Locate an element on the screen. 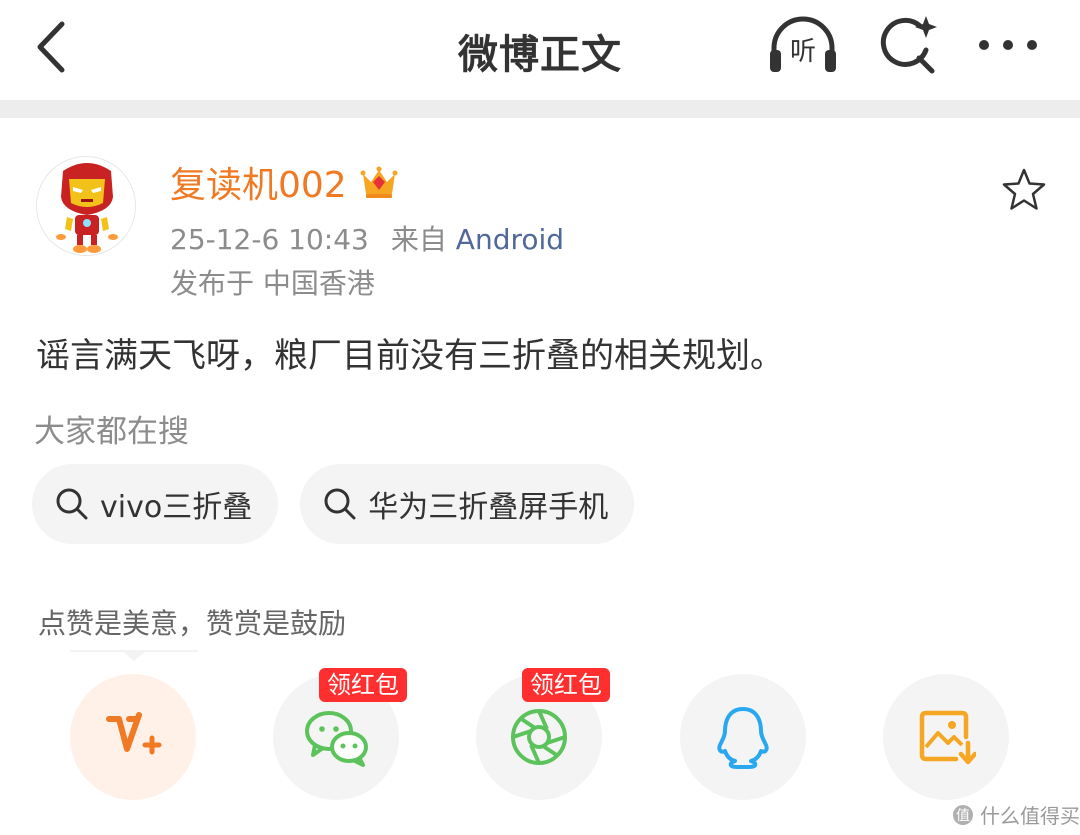 The height and width of the screenshot is (835, 1080). post-location: 发布于 中国香港 is located at coordinates (272, 283).